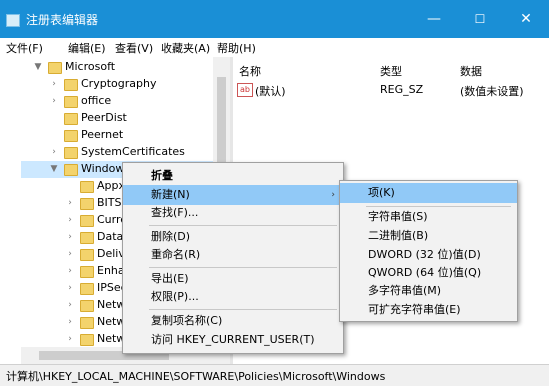  I want to click on maximize-button: ☐, so click(480, 19).